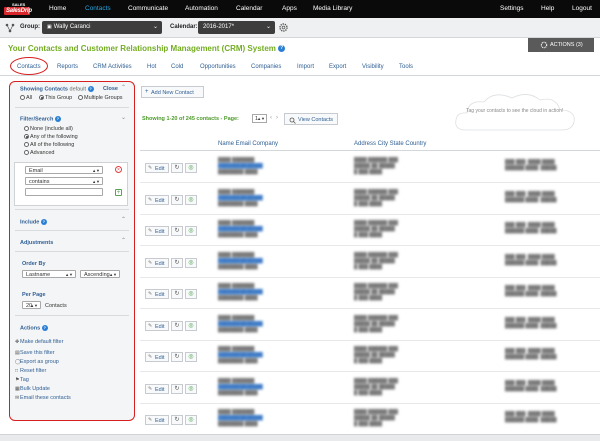 This screenshot has height=441, width=600. What do you see at coordinates (35, 389) in the screenshot?
I see `bulk-update-link: Bulk Update` at bounding box center [35, 389].